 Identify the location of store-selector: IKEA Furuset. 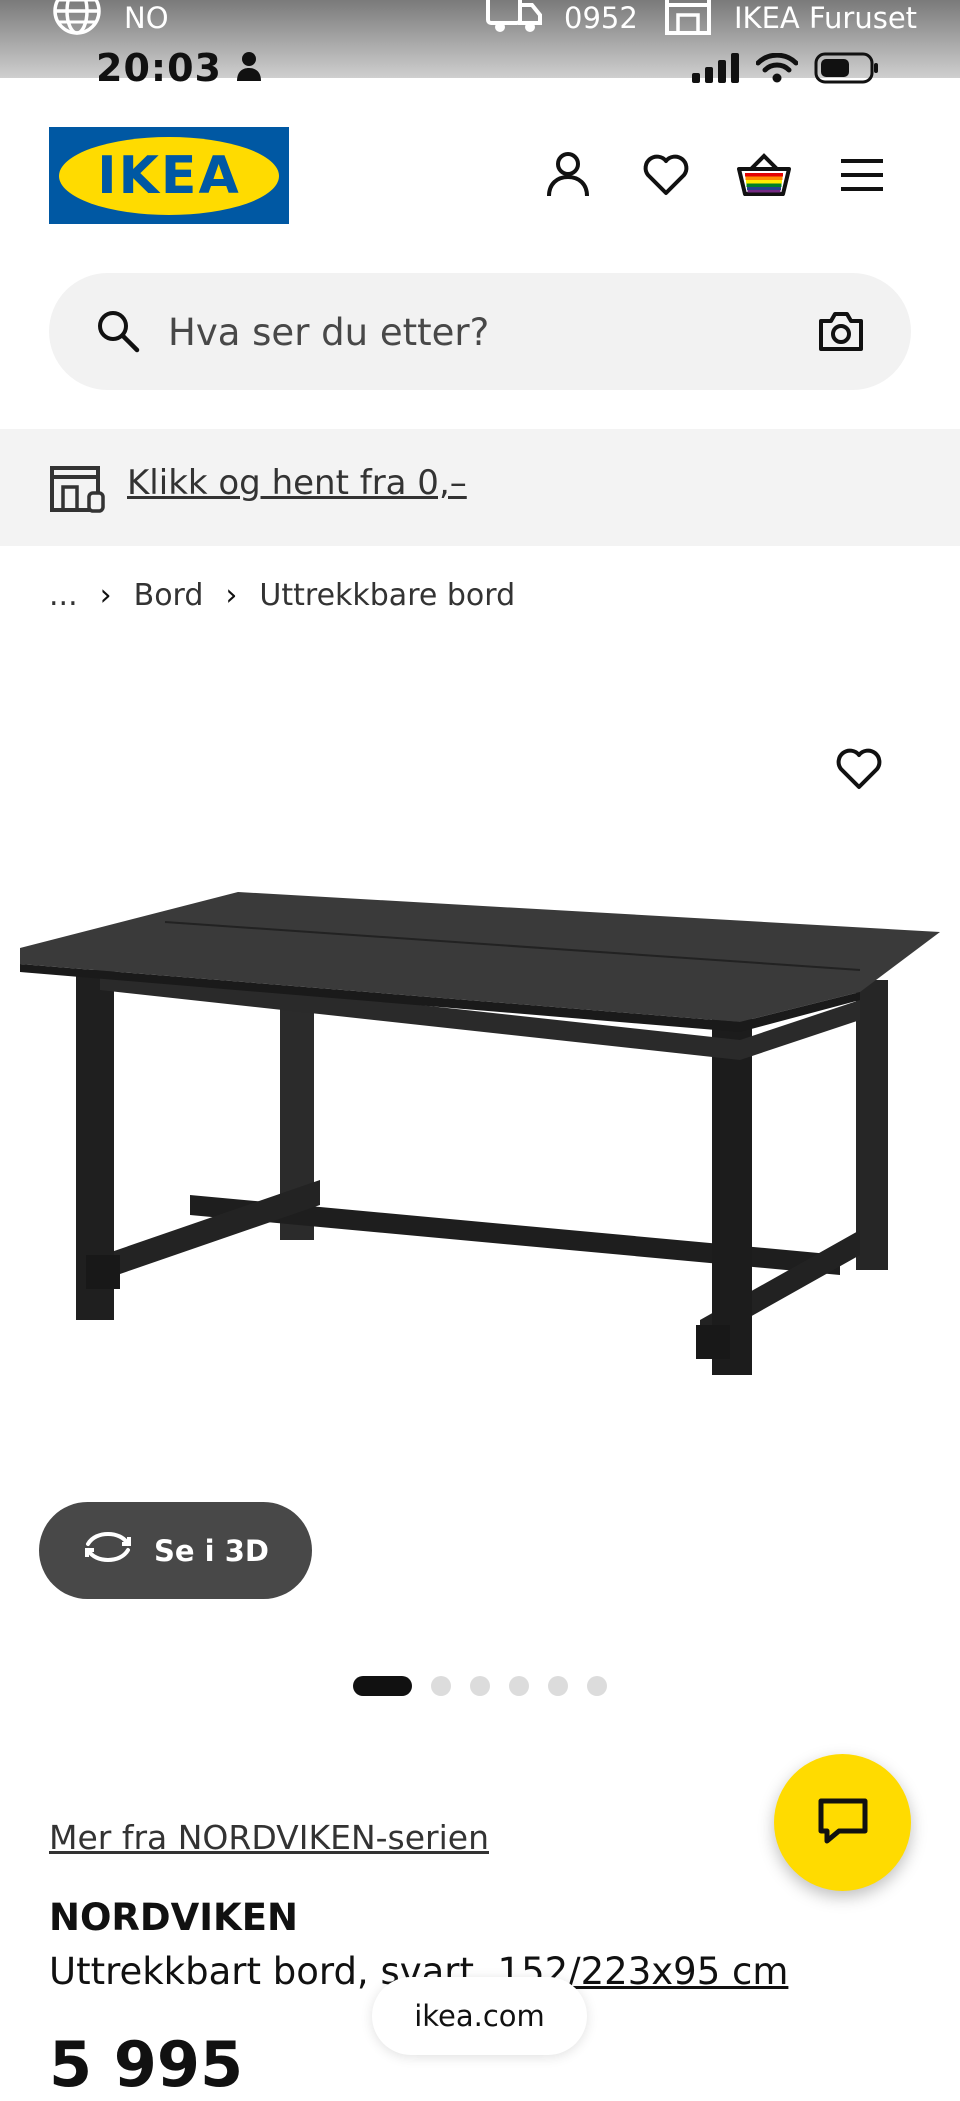
(790, 18).